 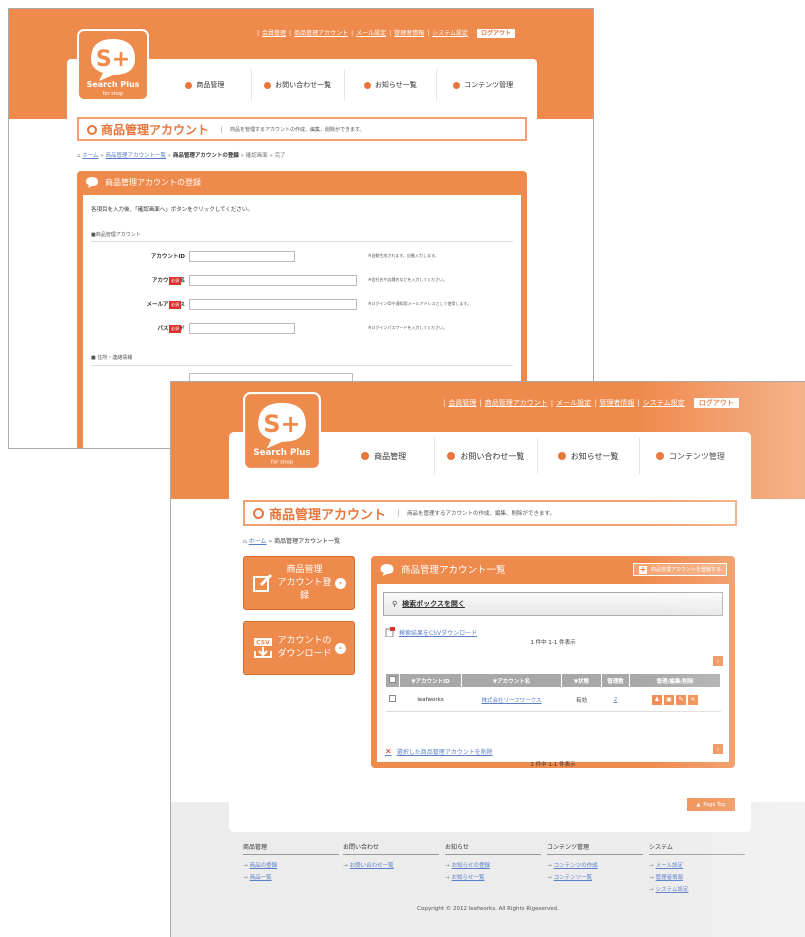 I want to click on pencil-icon: ✎, so click(x=681, y=699).